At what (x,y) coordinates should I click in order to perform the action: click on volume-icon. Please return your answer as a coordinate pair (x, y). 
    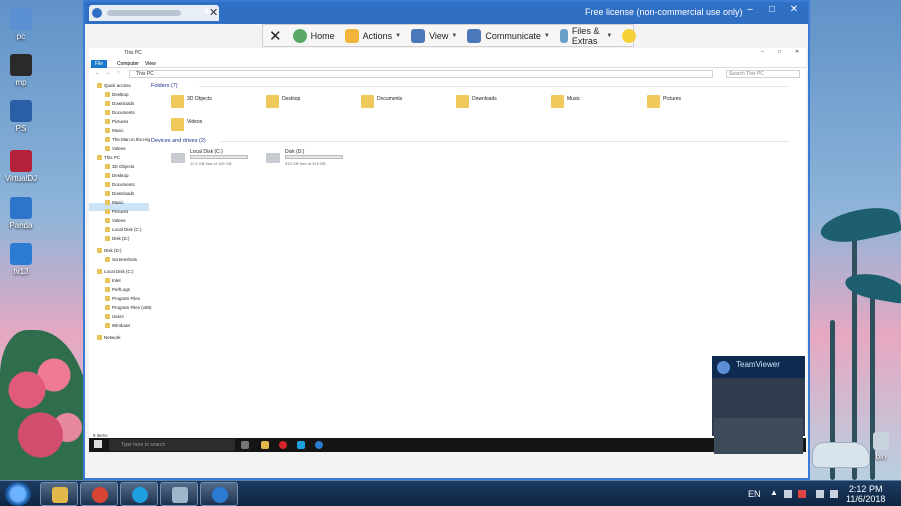
    Looking at the image, I should click on (834, 494).